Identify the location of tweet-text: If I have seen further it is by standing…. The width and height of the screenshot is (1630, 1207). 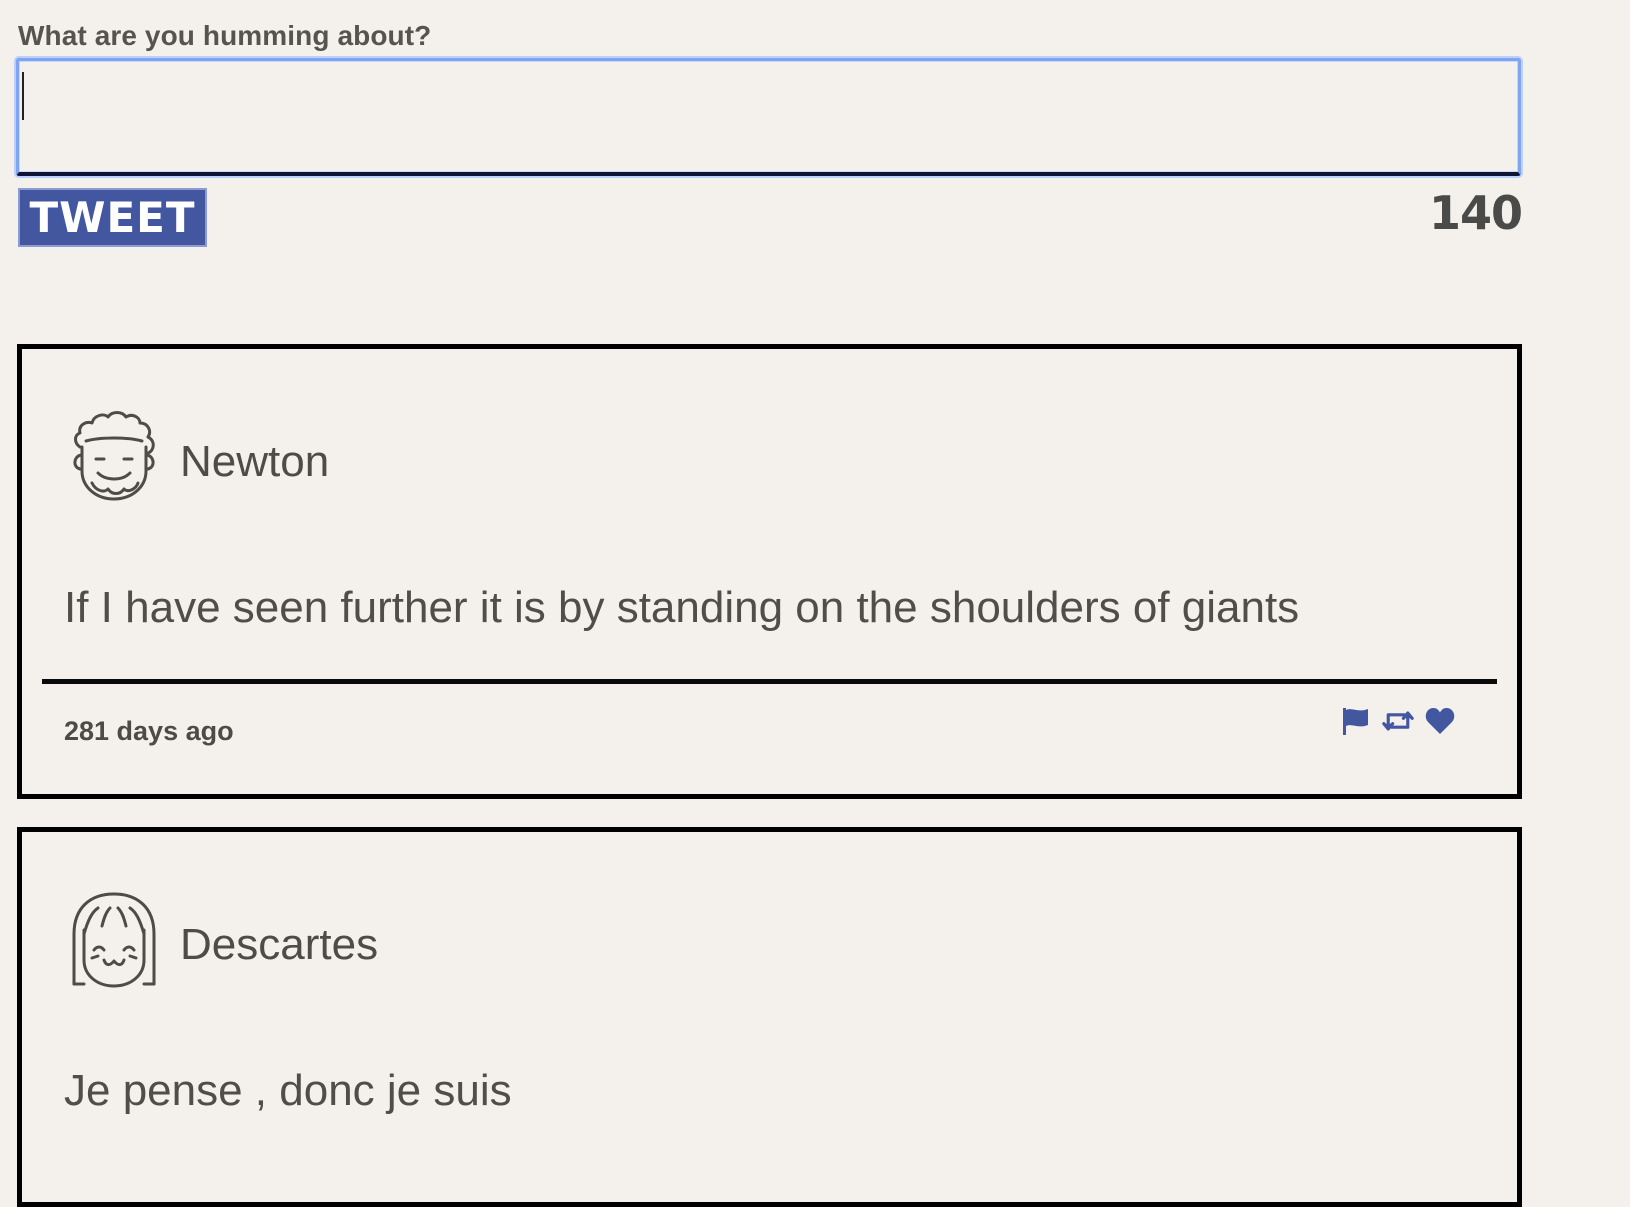
(682, 607).